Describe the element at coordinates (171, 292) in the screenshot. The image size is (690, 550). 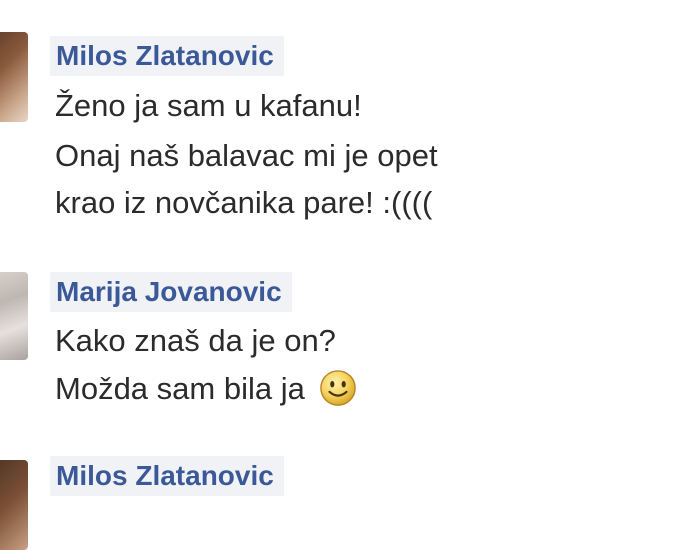
I see `author-name: Marija Jovanovic` at that location.